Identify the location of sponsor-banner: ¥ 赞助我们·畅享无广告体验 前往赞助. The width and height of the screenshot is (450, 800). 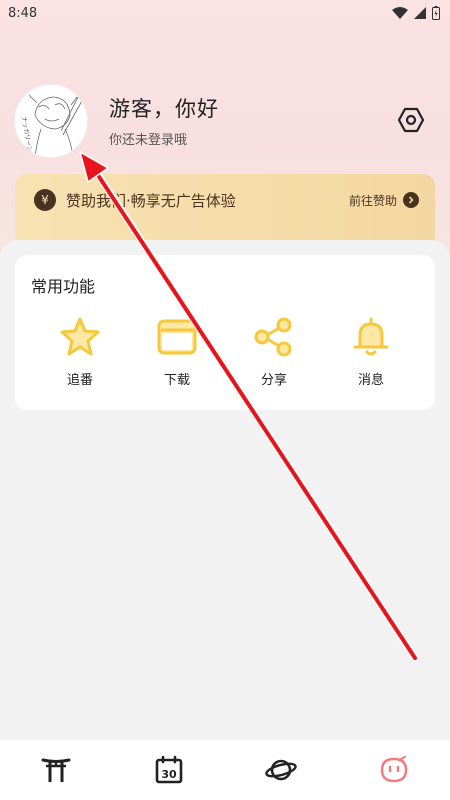
(225, 207).